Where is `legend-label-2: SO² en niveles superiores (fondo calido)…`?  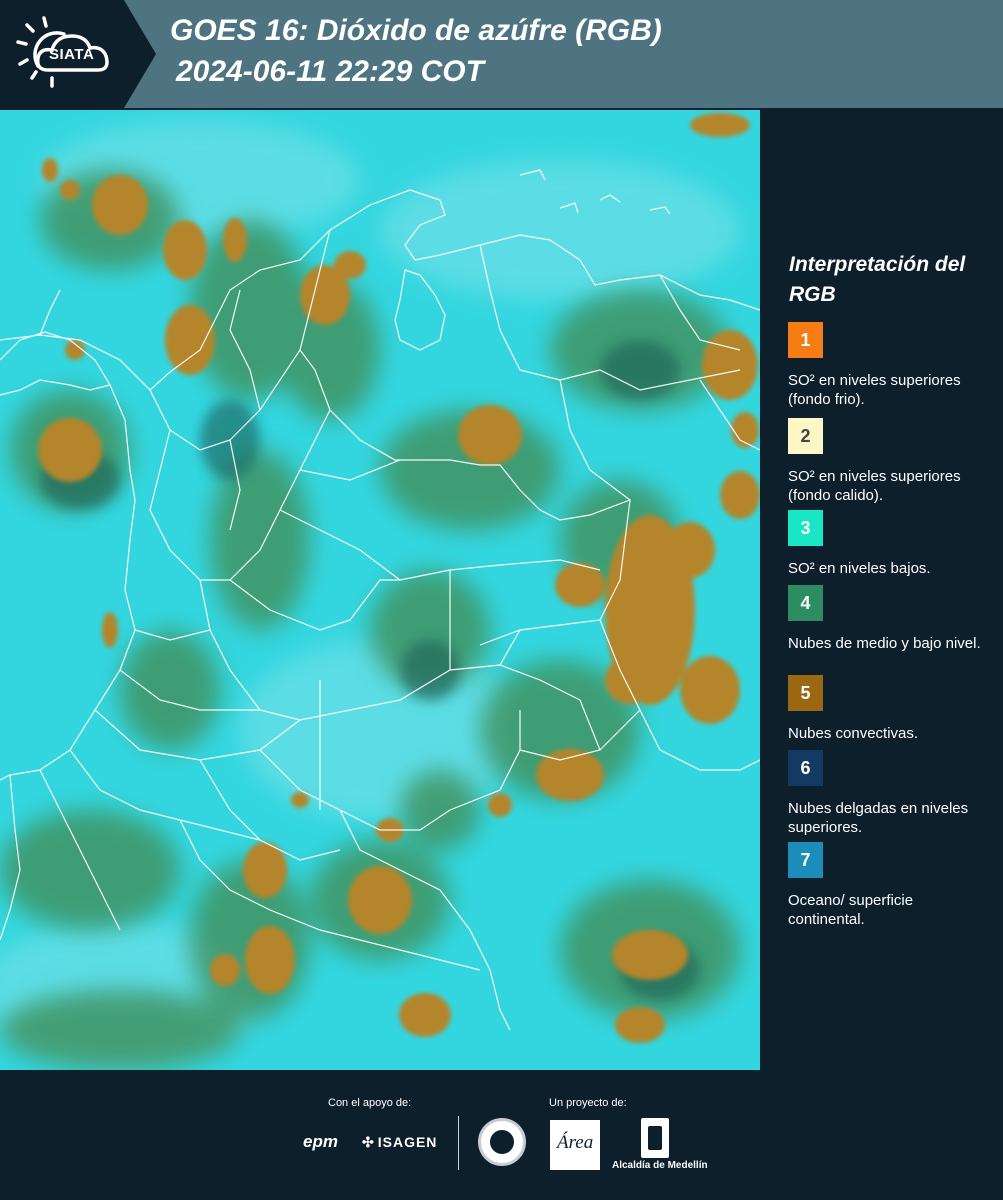 legend-label-2: SO² en niveles superiores (fondo calido)… is located at coordinates (874, 486).